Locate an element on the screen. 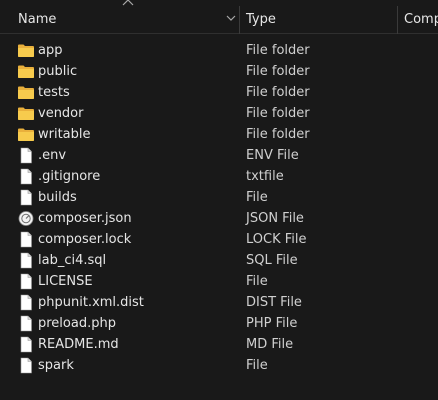 The image size is (438, 400). column-header-compressed: Comp is located at coordinates (417, 17).